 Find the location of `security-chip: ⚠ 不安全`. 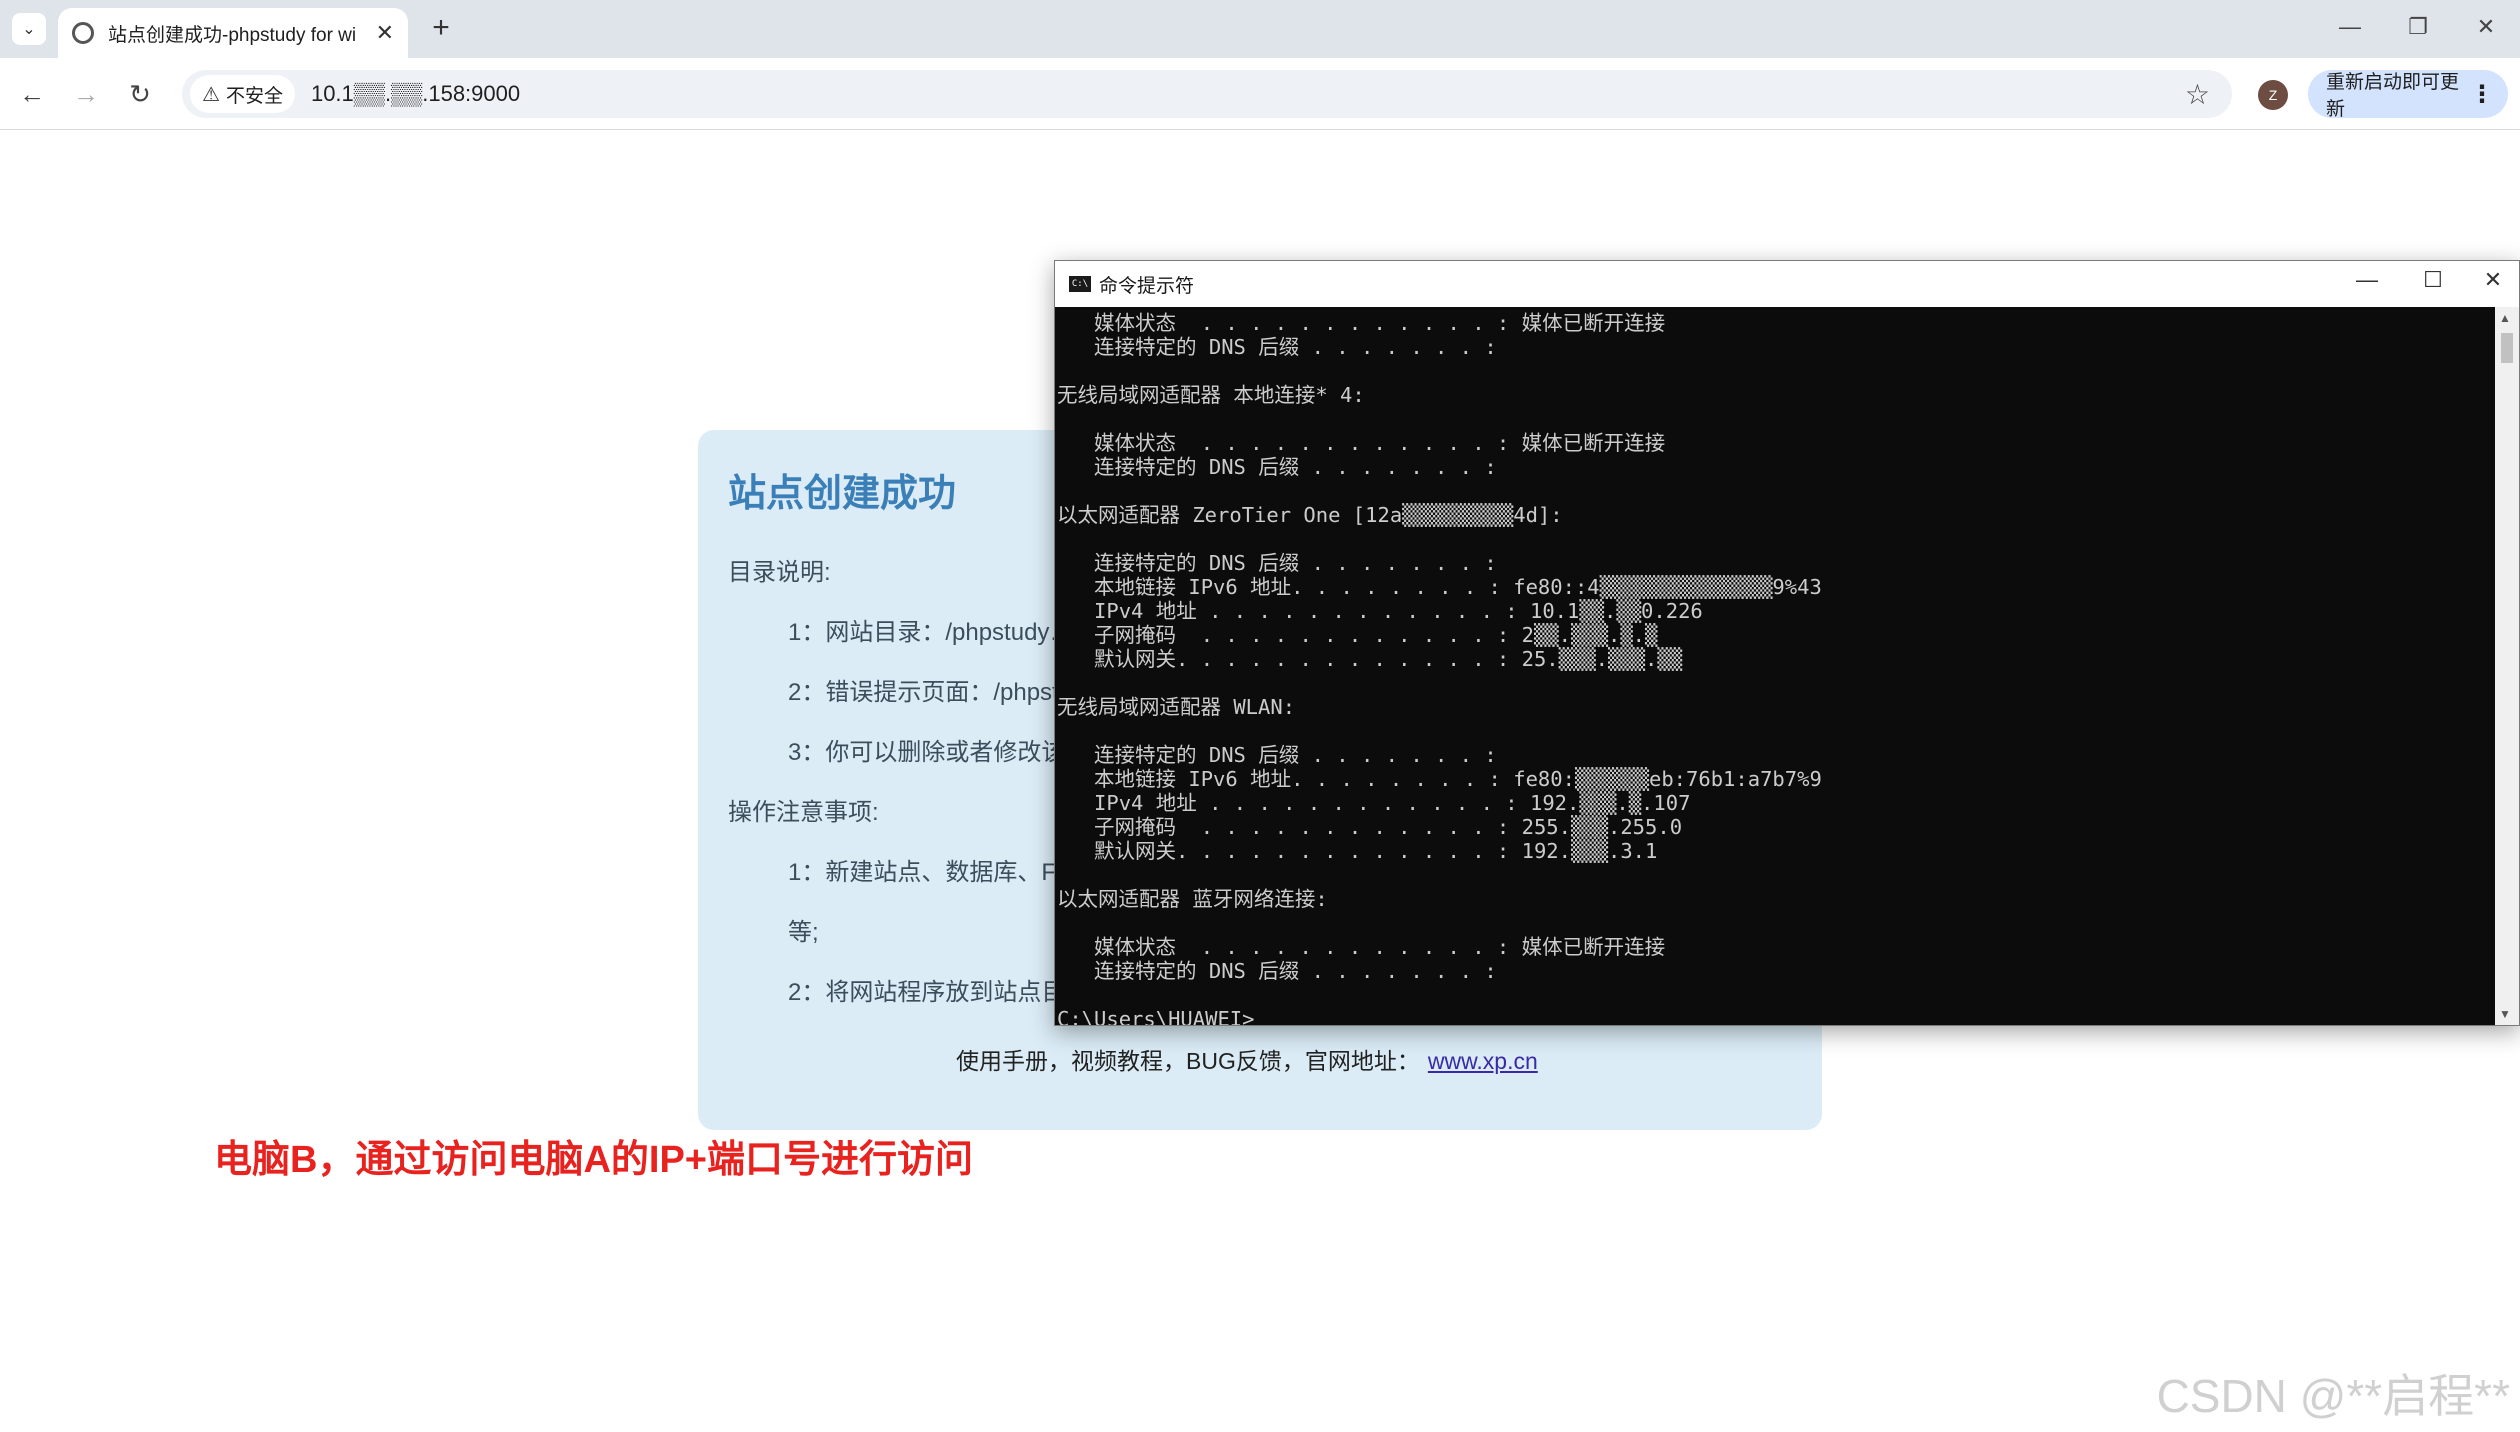

security-chip: ⚠ 不安全 is located at coordinates (242, 94).